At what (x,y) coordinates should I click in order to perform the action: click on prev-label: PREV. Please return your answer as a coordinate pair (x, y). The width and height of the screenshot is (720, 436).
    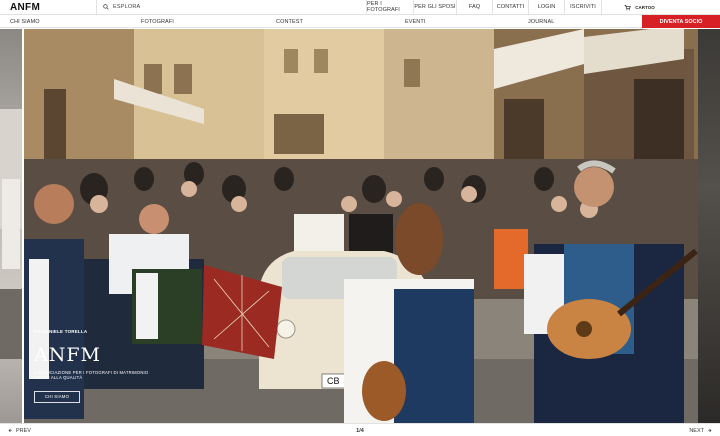
    Looking at the image, I should click on (23, 430).